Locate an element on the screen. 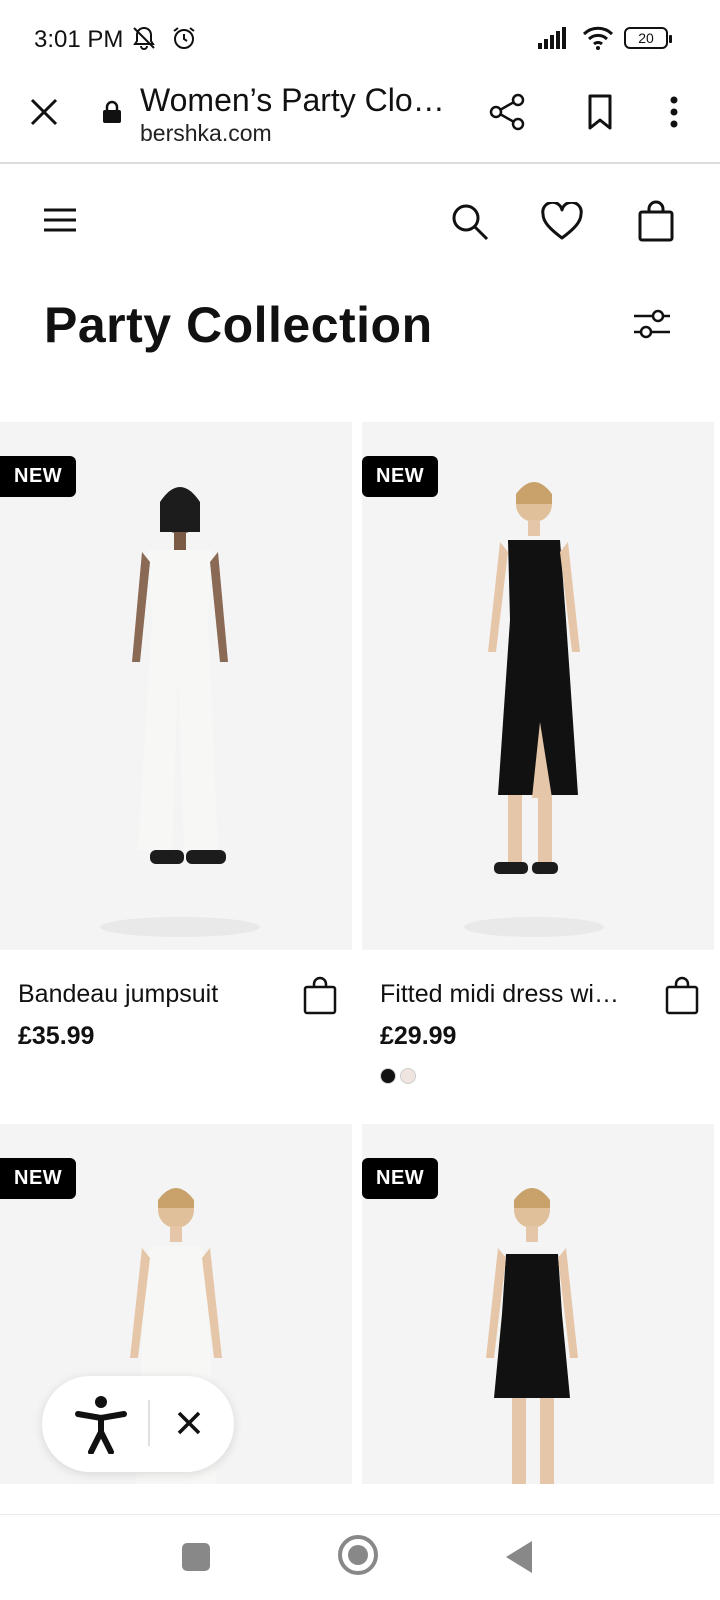 The width and height of the screenshot is (720, 1600). wifi-icon is located at coordinates (598, 38).